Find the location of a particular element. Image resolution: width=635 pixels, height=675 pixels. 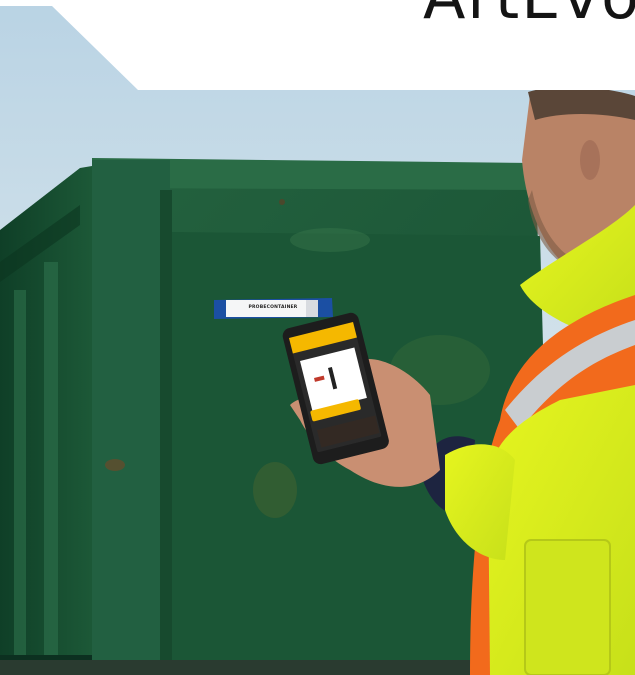

tag-label: PROBECONTAINER is located at coordinates (273, 307).